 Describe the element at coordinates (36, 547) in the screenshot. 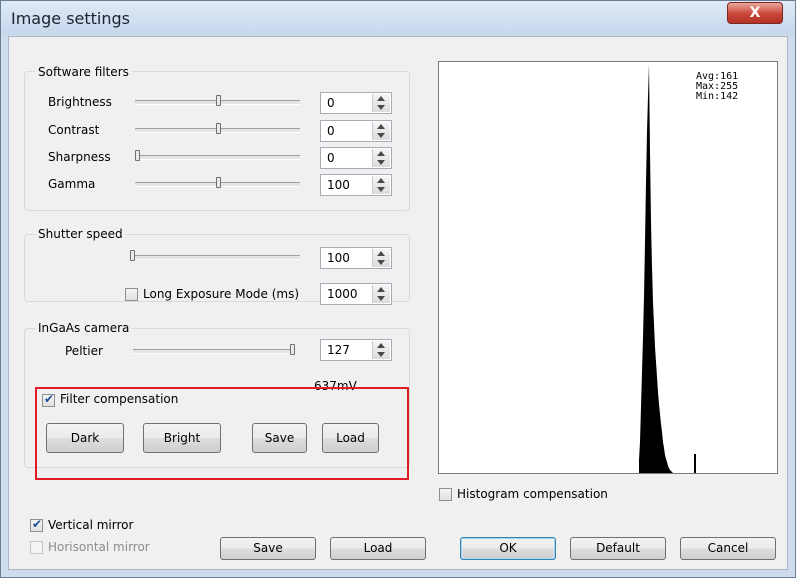

I see `horizontal-mirror-checkbox` at that location.